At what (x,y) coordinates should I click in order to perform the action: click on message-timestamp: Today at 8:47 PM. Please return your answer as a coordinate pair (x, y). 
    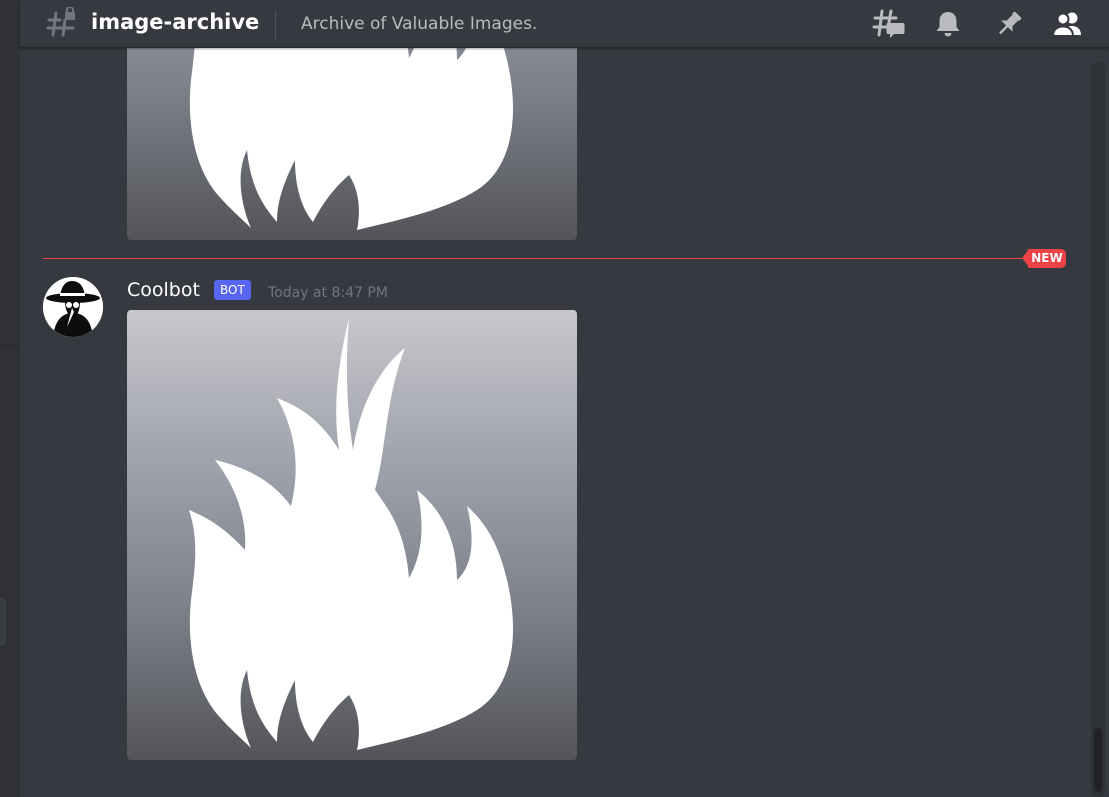
    Looking at the image, I should click on (328, 293).